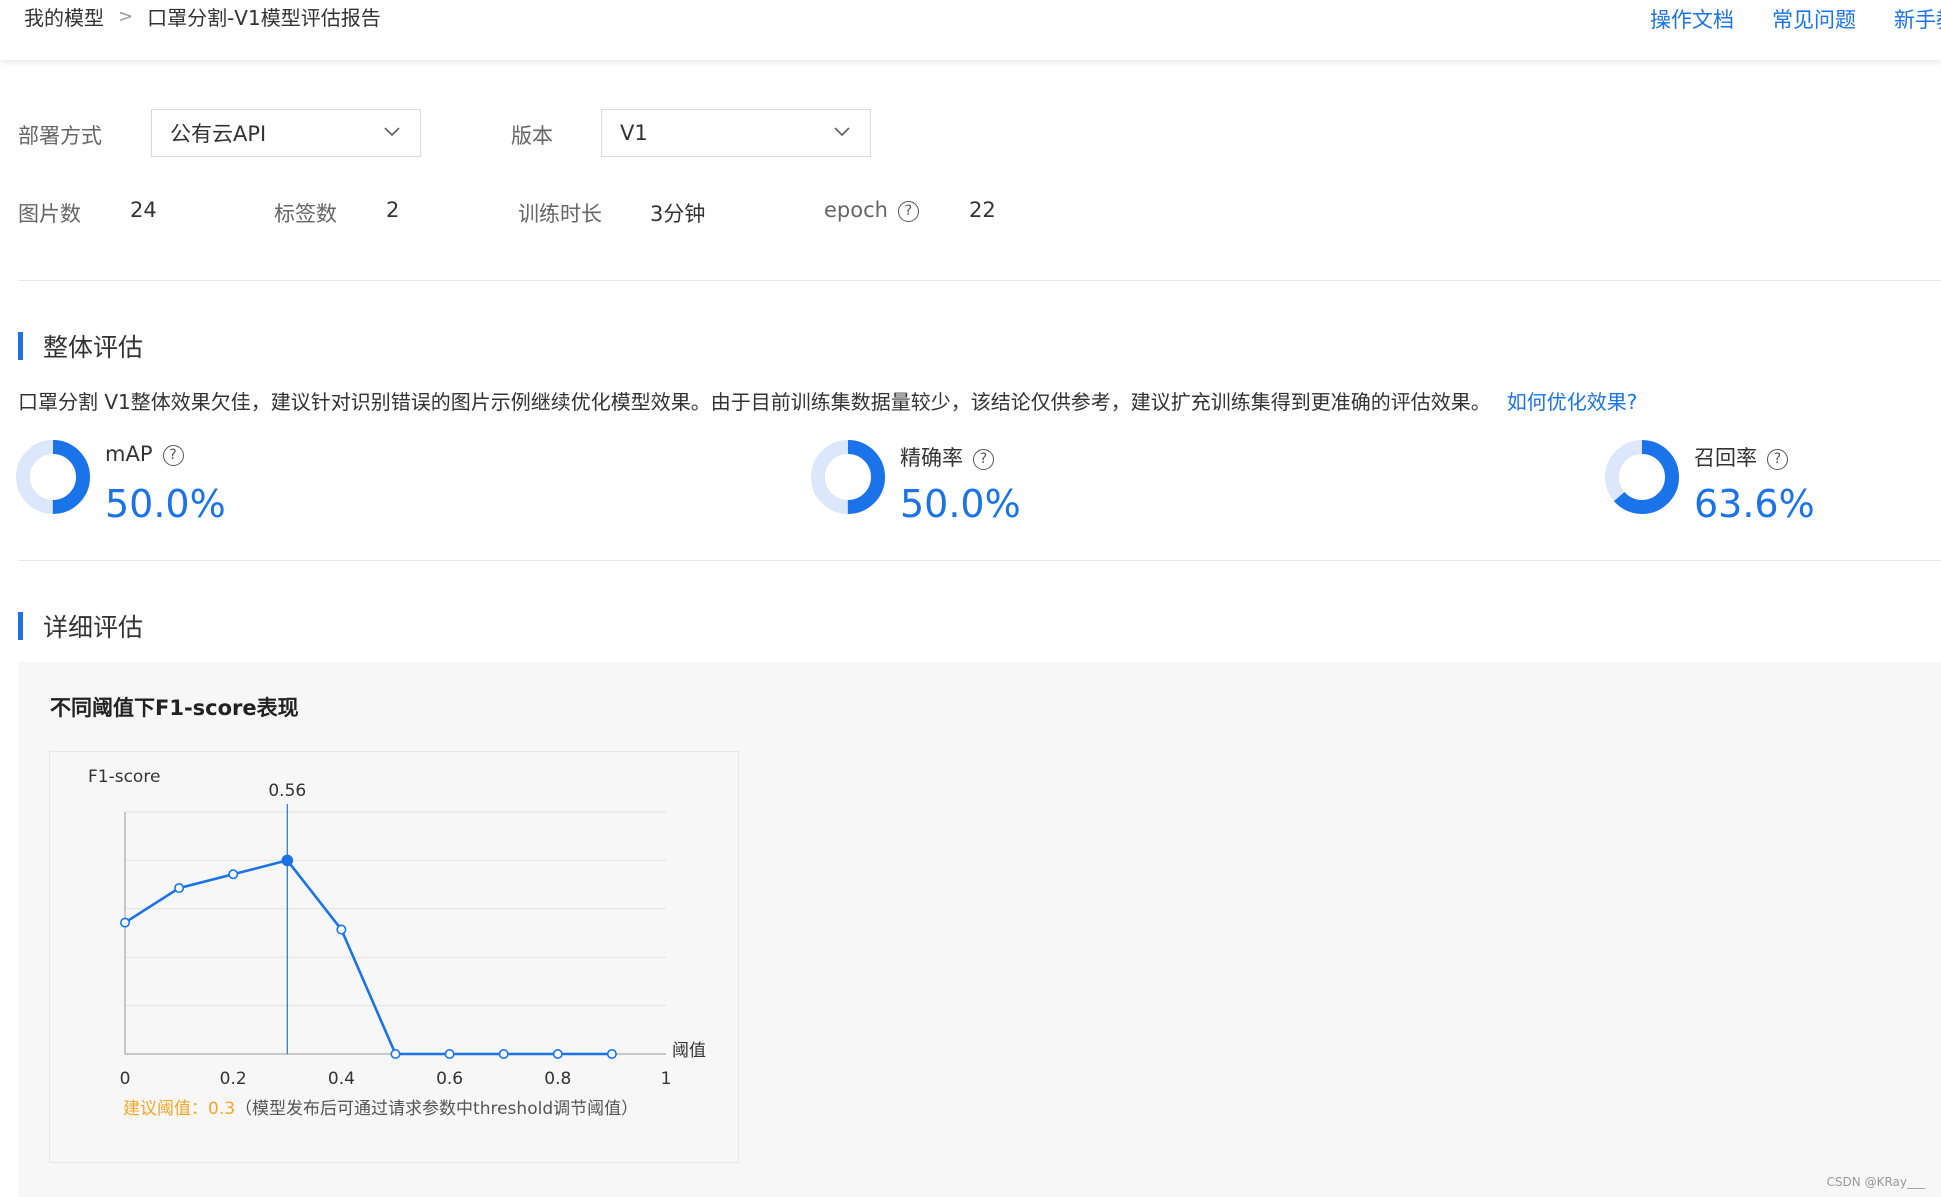  Describe the element at coordinates (165, 1109) in the screenshot. I see `suggest-label: 建议阈值：` at that location.